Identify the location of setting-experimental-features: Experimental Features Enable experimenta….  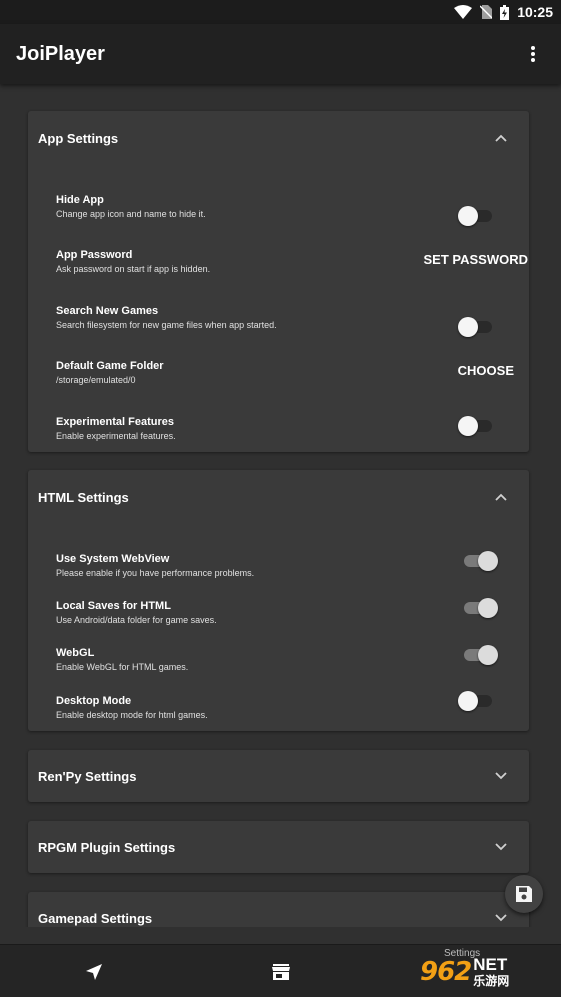
(281, 434).